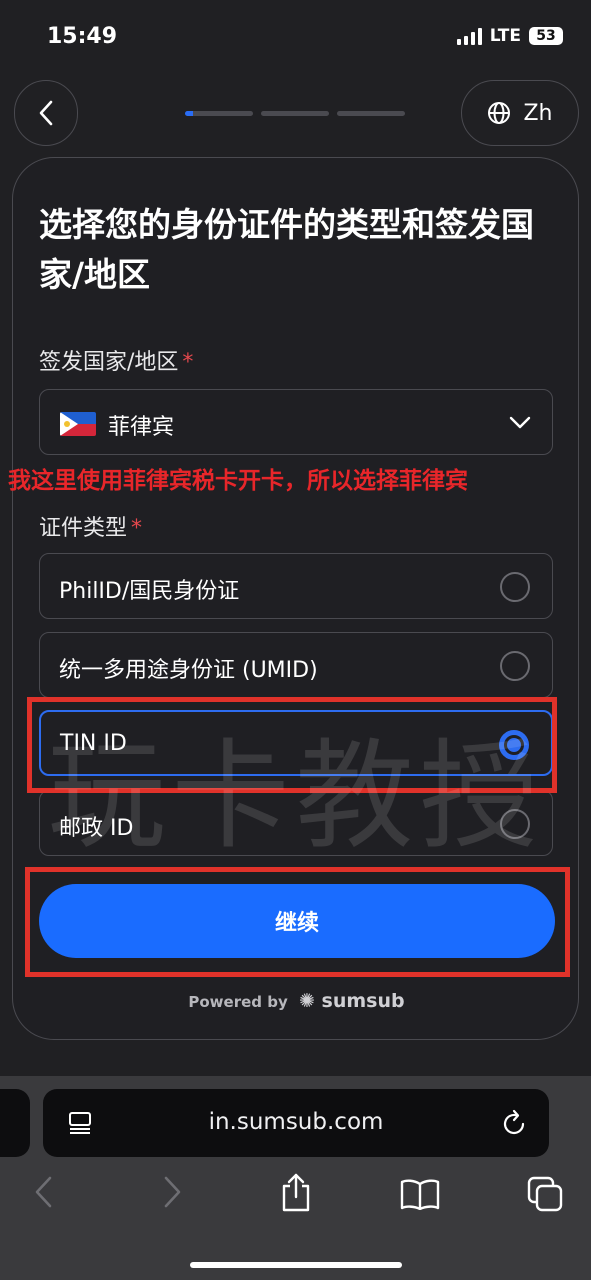  I want to click on step-progress, so click(295, 113).